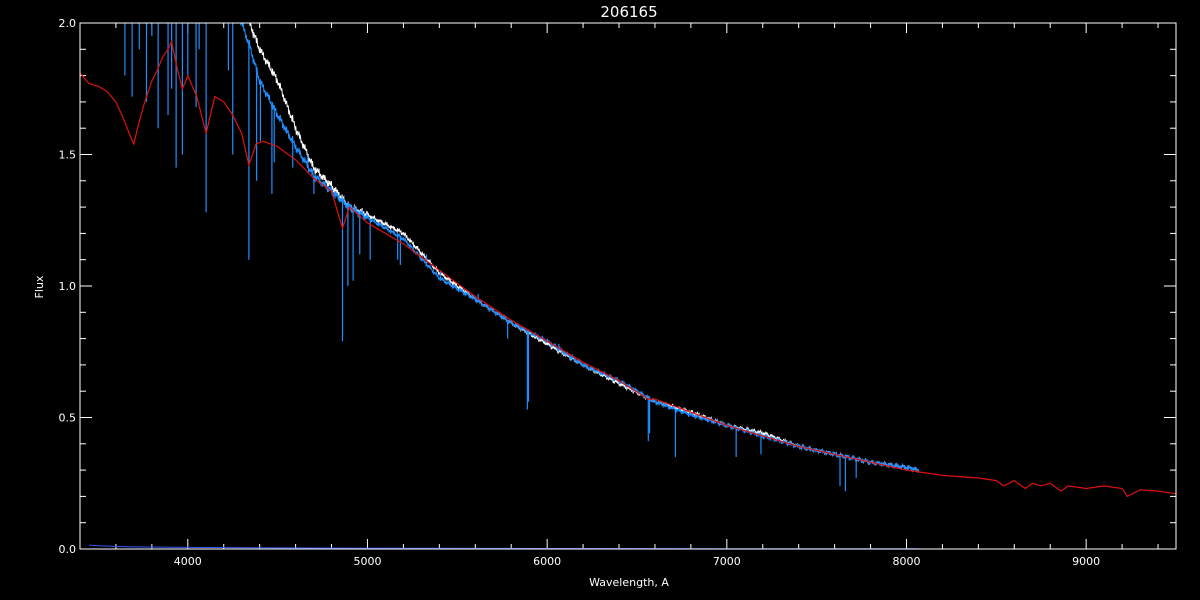 This screenshot has width=1200, height=600. What do you see at coordinates (367, 561) in the screenshot?
I see `x-tick-label: 5000` at bounding box center [367, 561].